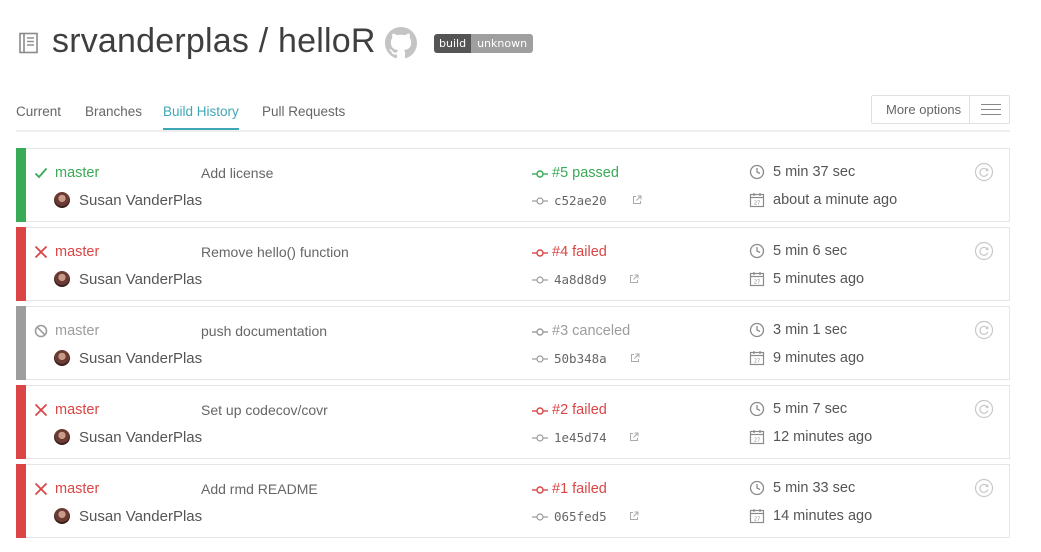 Image resolution: width=1041 pixels, height=552 pixels. Describe the element at coordinates (819, 279) in the screenshot. I see `finished-time: 5 minutes ago` at that location.